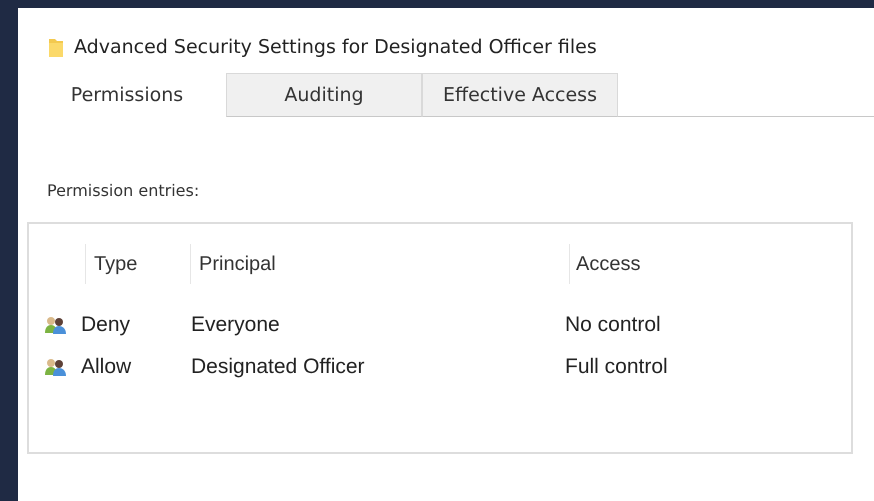 Image resolution: width=874 pixels, height=501 pixels. What do you see at coordinates (106, 325) in the screenshot?
I see `table-cell-text: Deny` at bounding box center [106, 325].